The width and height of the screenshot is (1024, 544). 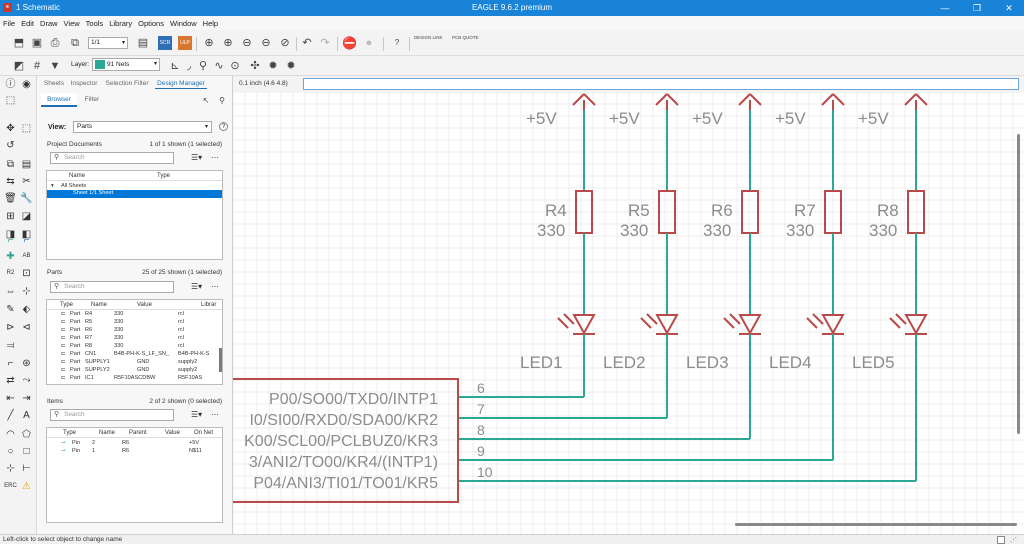 What do you see at coordinates (27, 23) in the screenshot?
I see `menu-edit: Edit` at bounding box center [27, 23].